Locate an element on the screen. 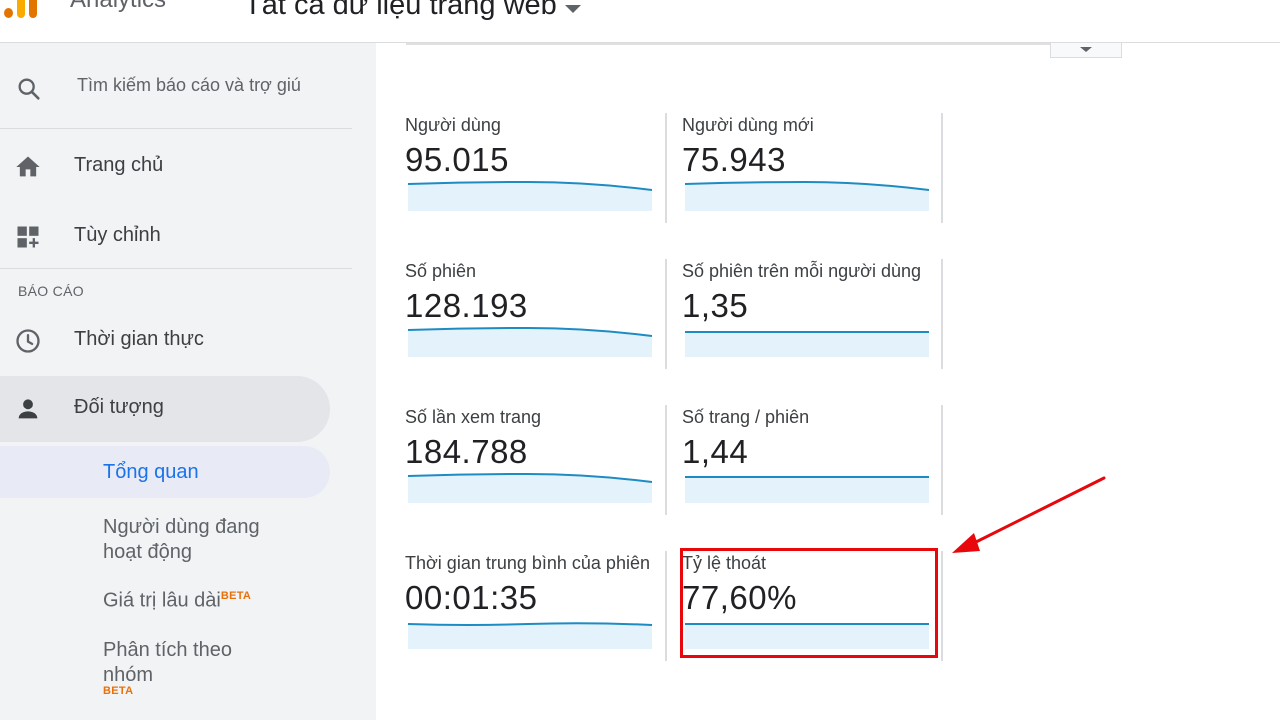 This screenshot has width=1280, height=720. metric-pages-per-session: Số trang / phiên 1,44 is located at coordinates (813, 462).